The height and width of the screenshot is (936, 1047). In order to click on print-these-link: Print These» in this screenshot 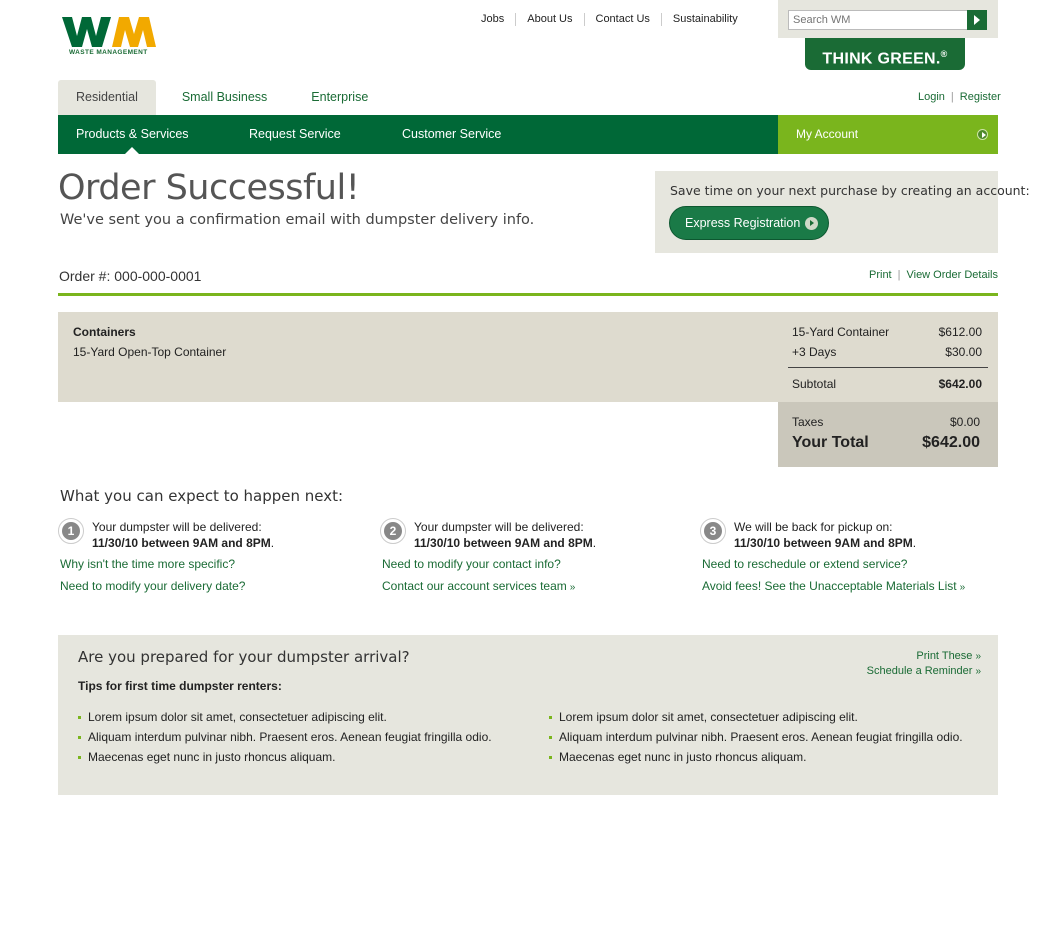, I will do `click(924, 656)`.